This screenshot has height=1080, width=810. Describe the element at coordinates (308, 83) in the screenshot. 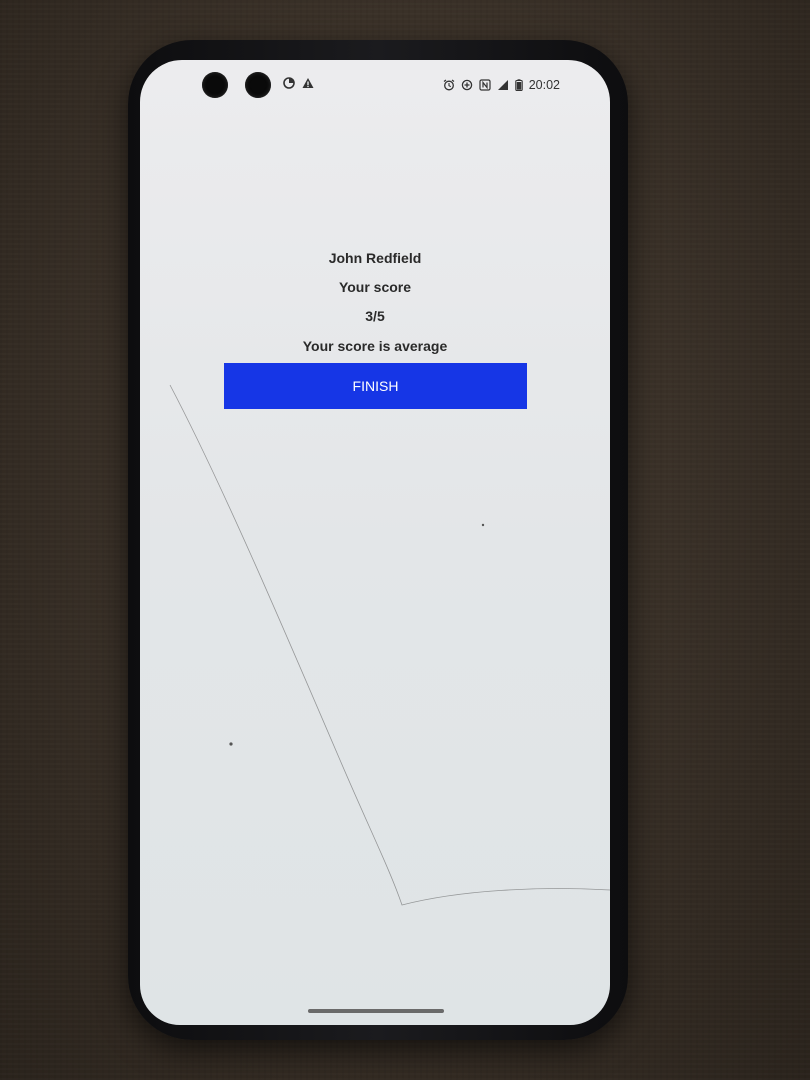

I see `warning-icon` at that location.